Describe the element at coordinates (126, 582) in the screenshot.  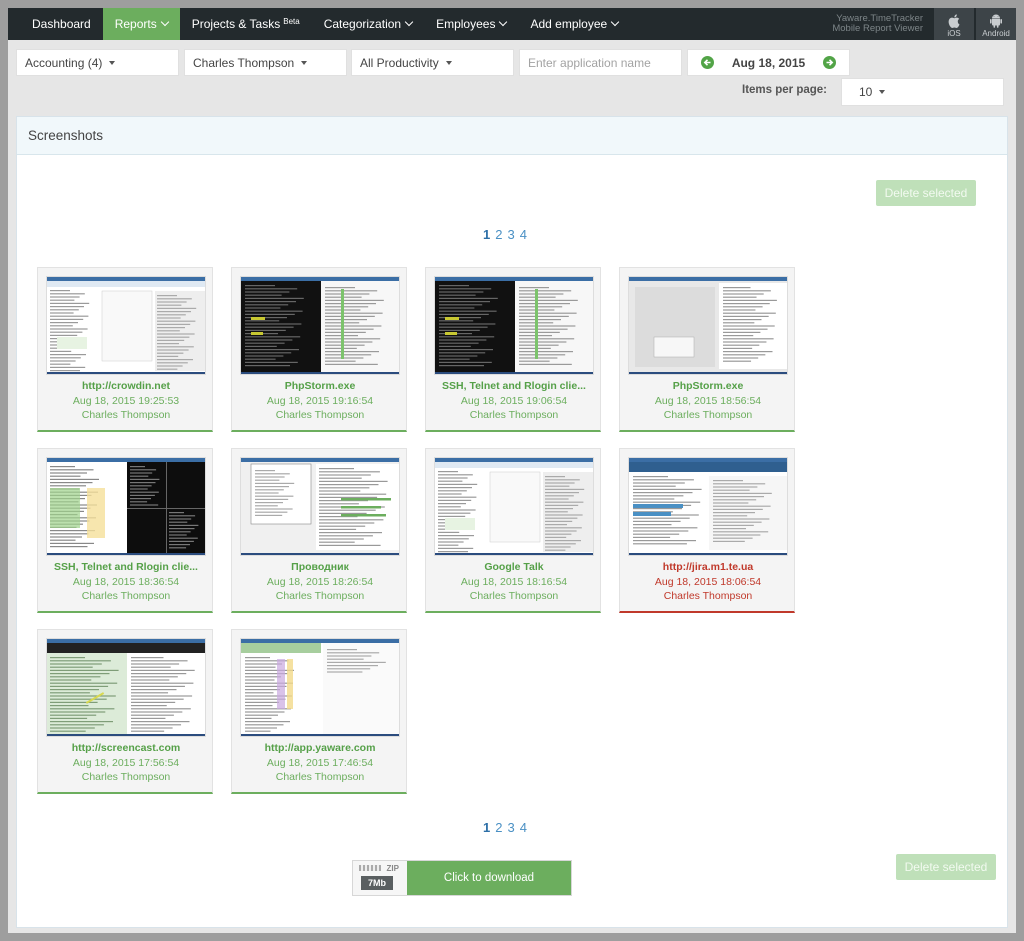
I see `screenshot-timestamp: Aug 18, 2015 18:36:54` at that location.